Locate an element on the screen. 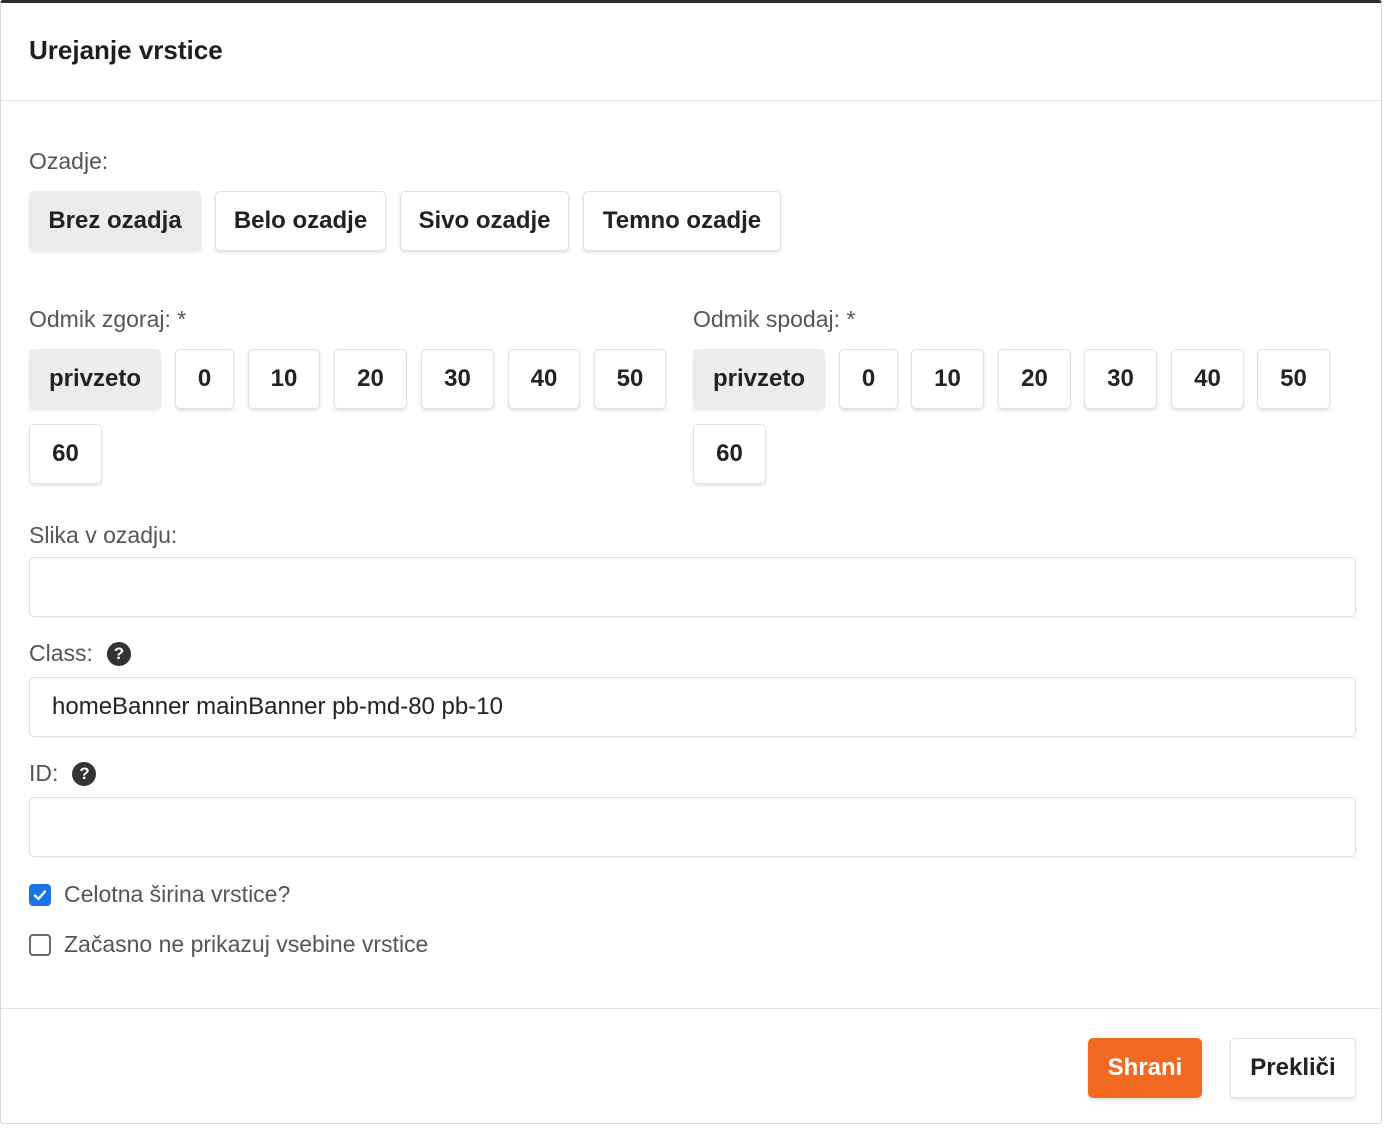 The width and height of the screenshot is (1384, 1128). spacing-bottom-option-default: privzeto is located at coordinates (759, 379).